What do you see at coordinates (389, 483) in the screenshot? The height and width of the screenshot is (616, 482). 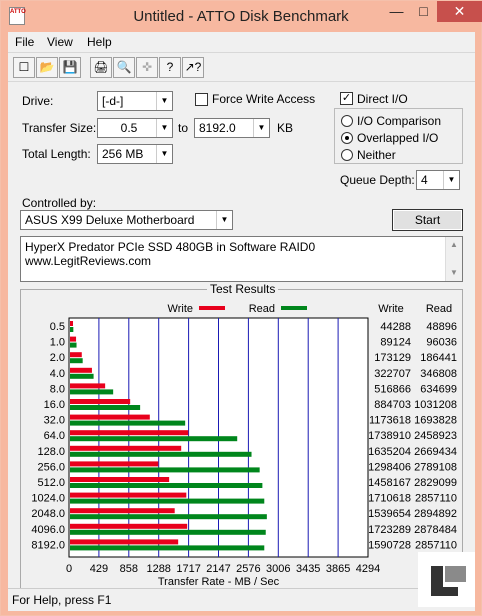 I see `write-value: 1458167` at bounding box center [389, 483].